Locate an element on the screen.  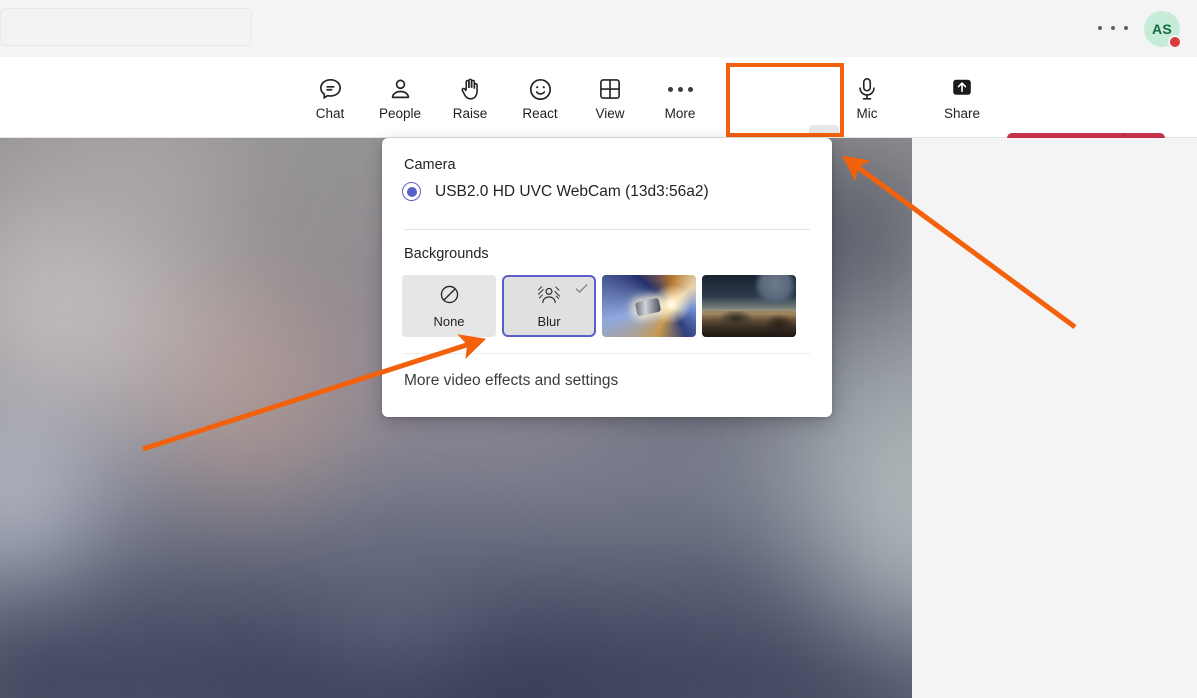
toolbar-label-mic: Mic is located at coordinates (867, 113).